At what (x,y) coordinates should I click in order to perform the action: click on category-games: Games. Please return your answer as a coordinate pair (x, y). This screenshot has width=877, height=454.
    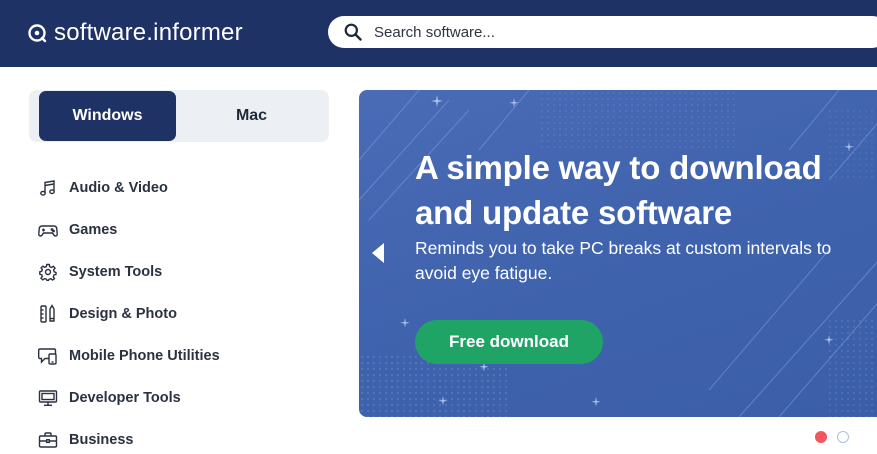
    Looking at the image, I should click on (168, 230).